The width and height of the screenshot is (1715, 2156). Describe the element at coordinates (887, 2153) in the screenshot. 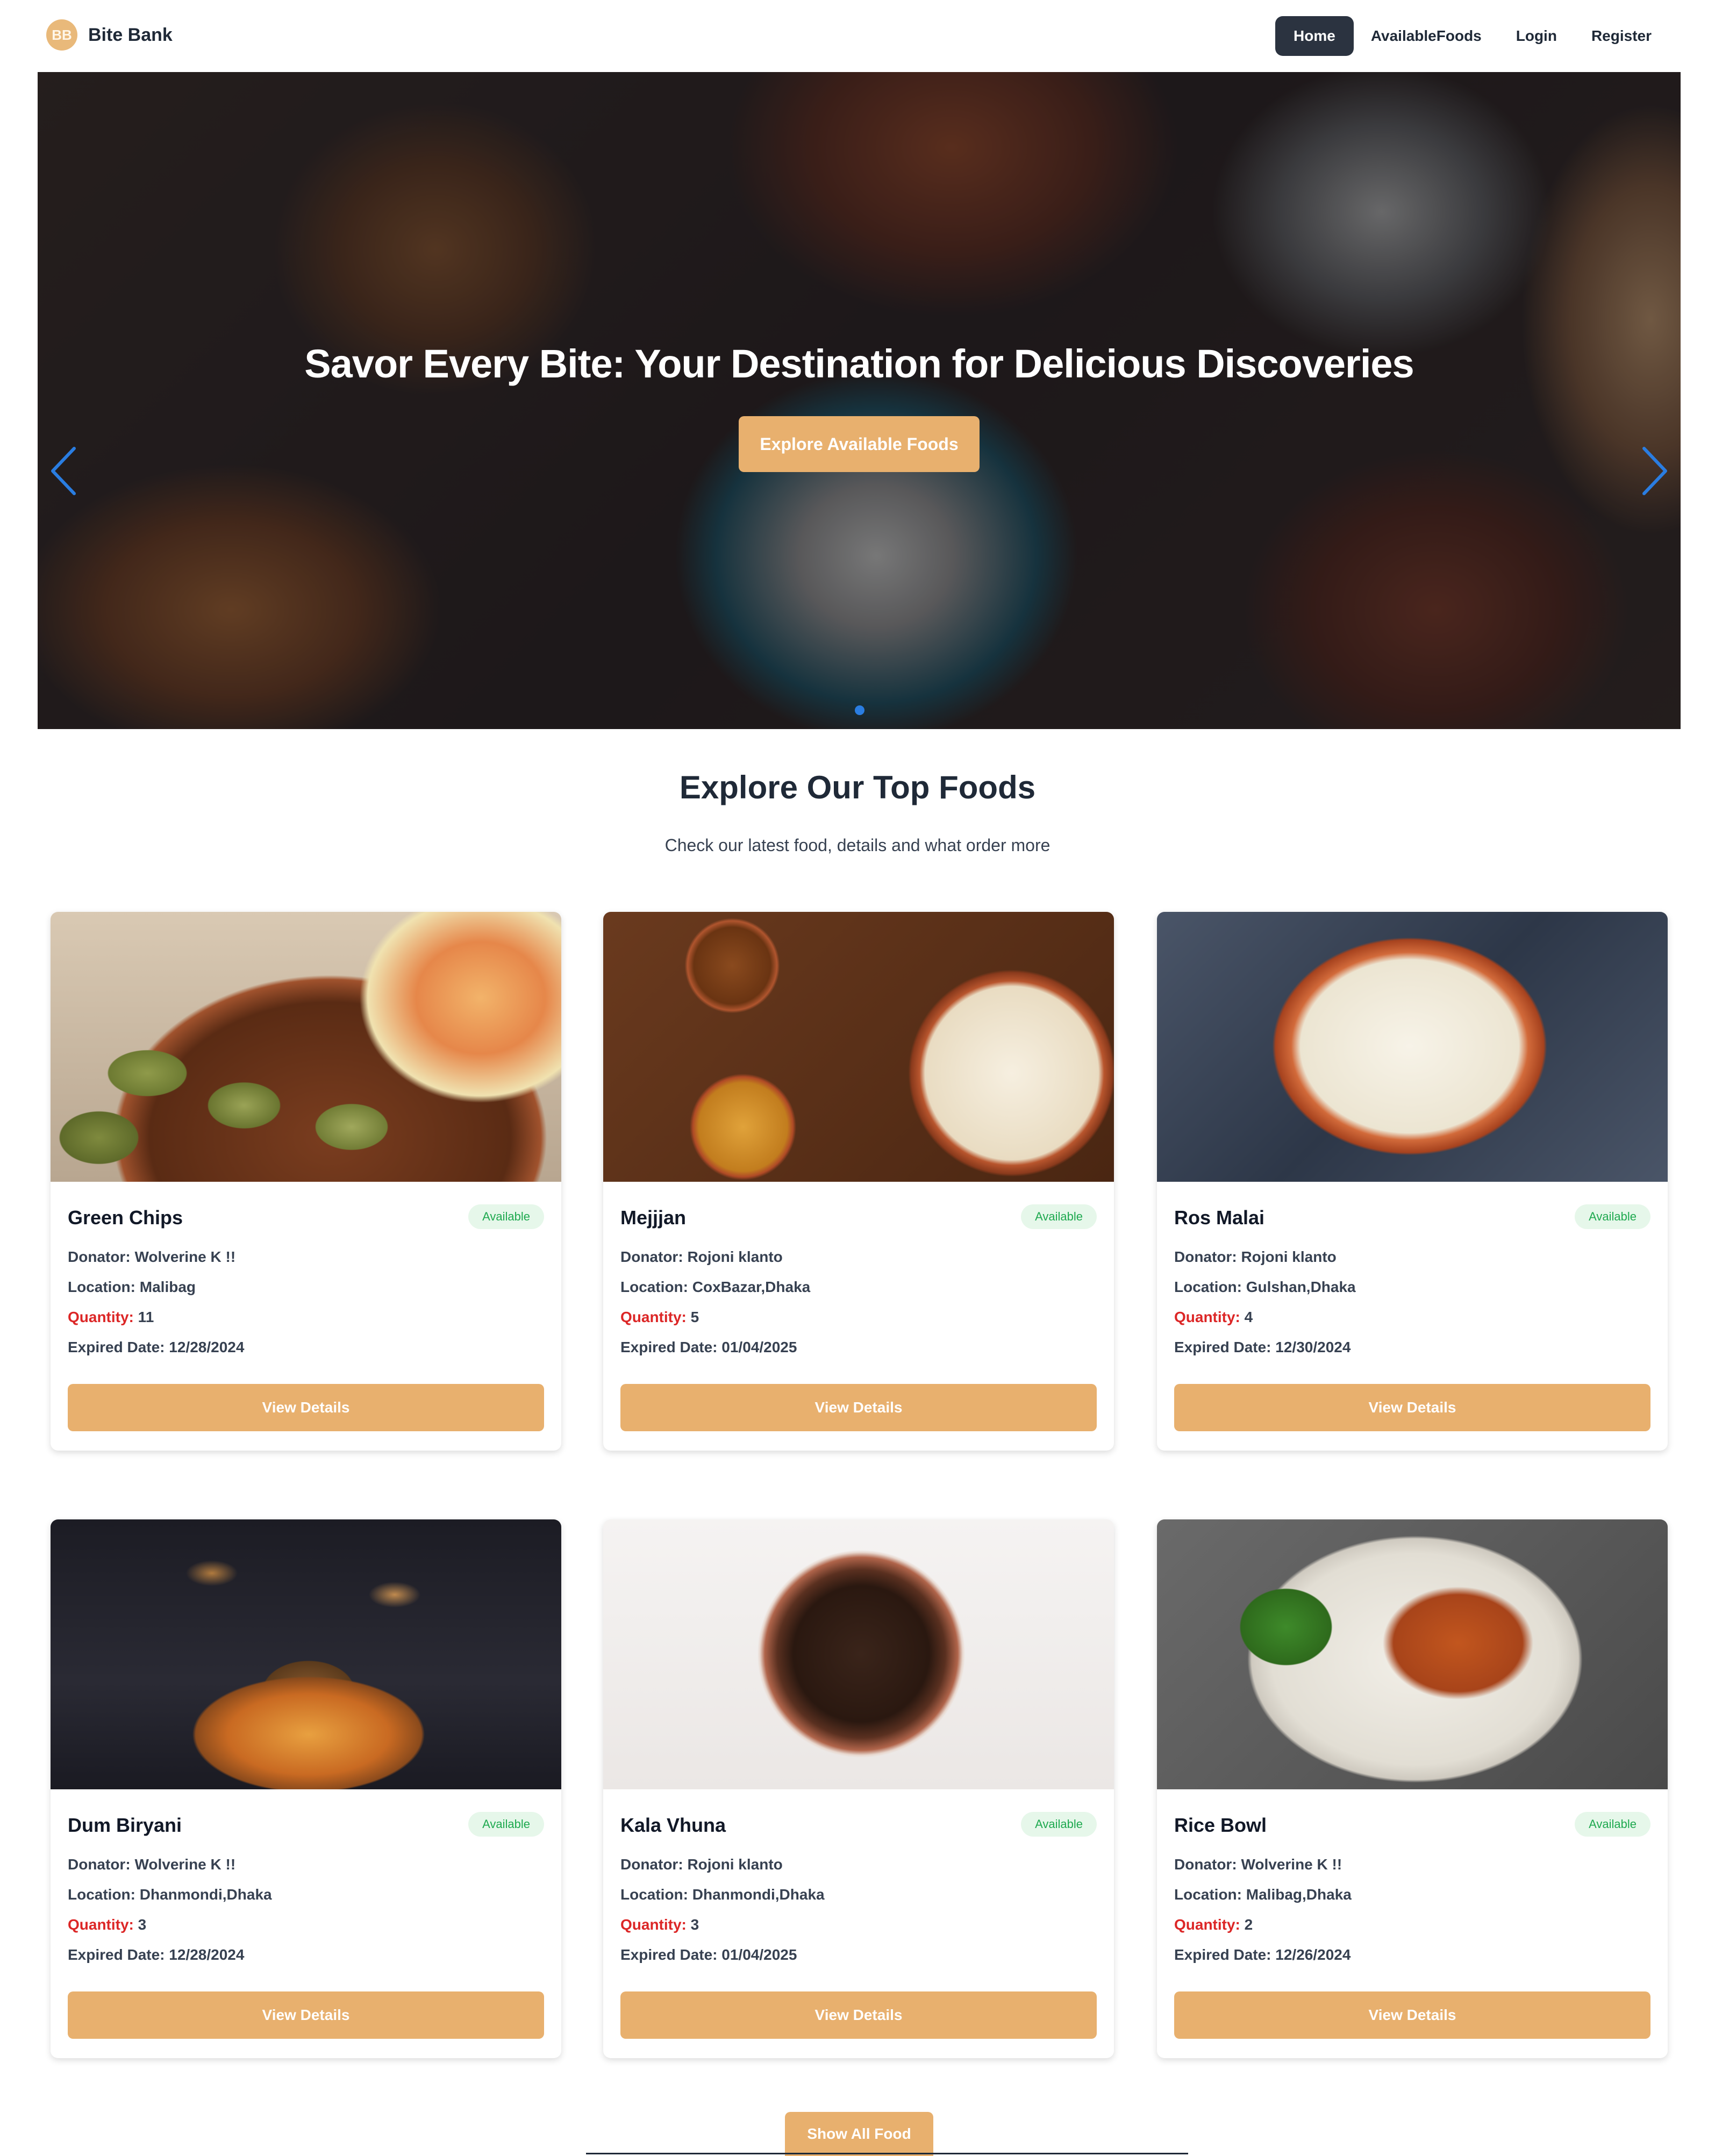

I see `divider` at that location.